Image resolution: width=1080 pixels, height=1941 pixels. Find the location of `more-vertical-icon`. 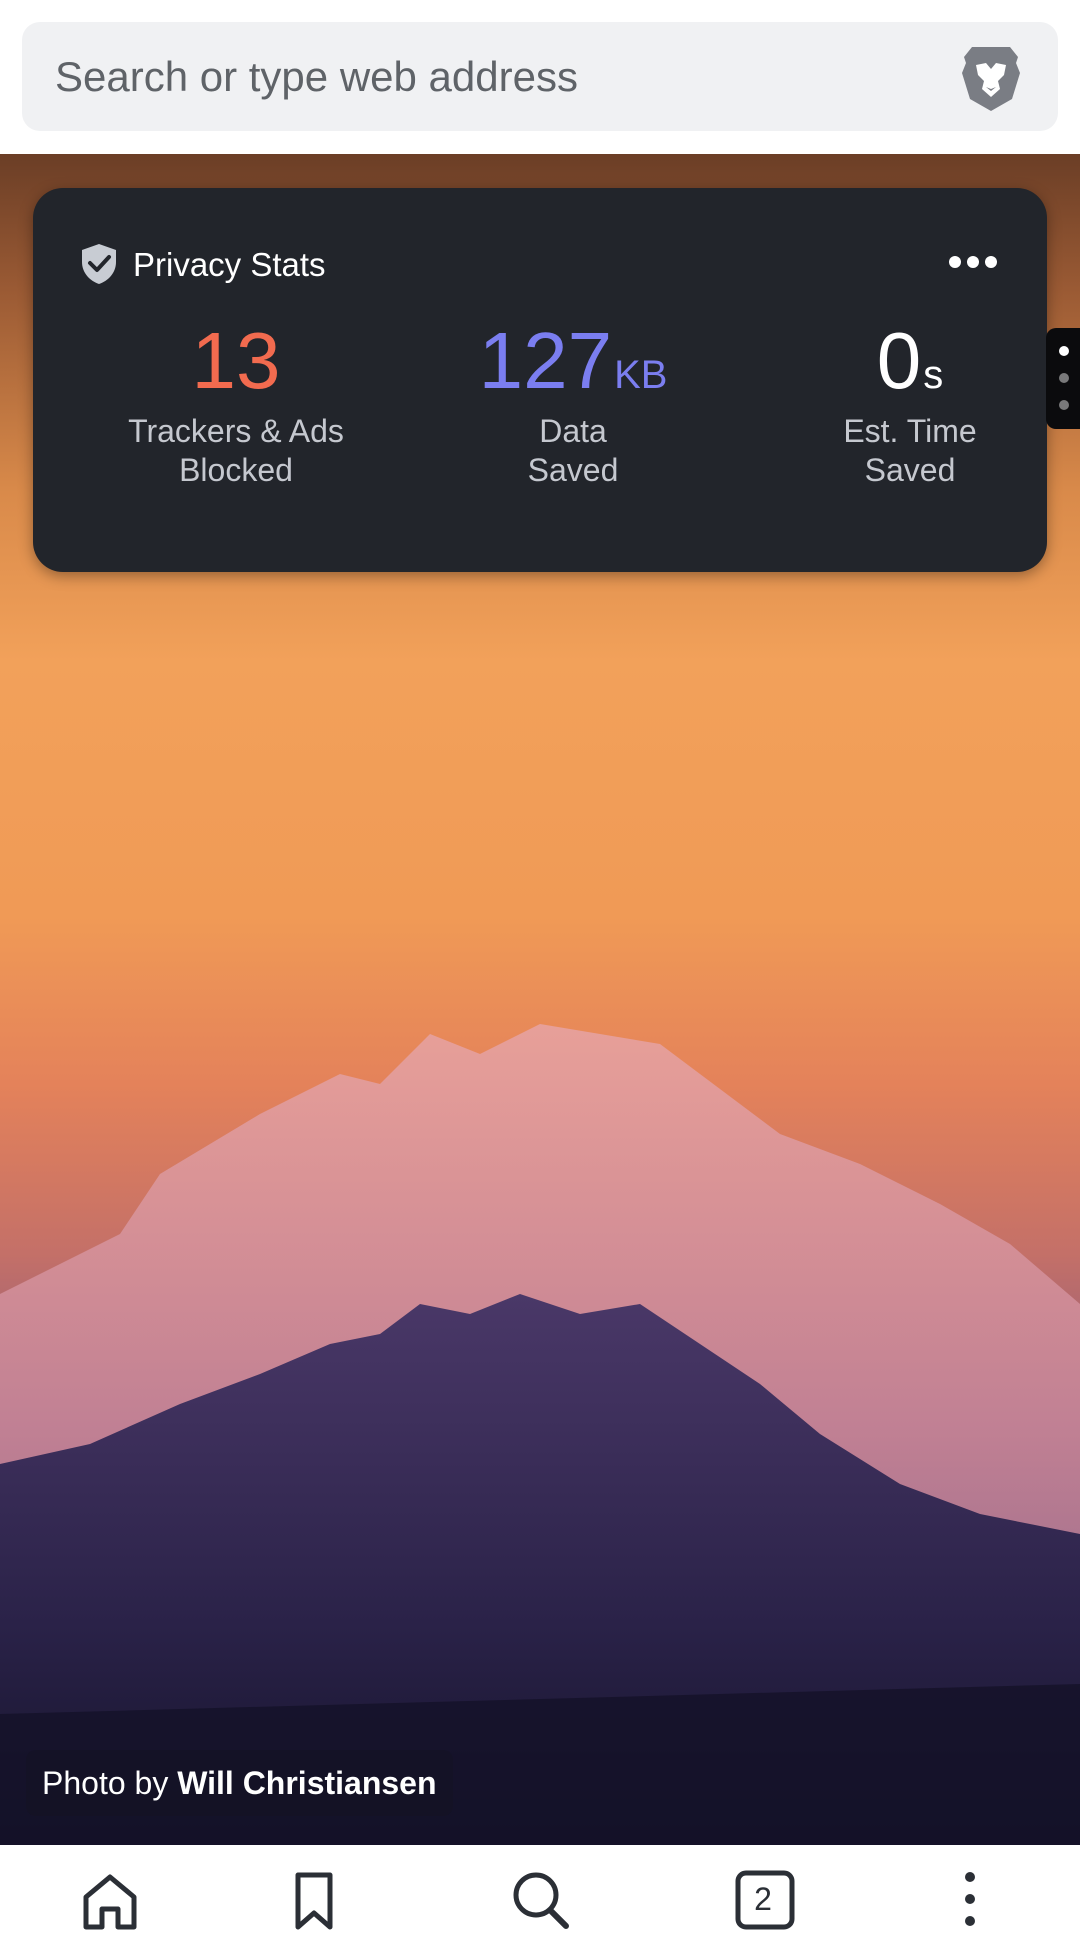

more-vertical-icon is located at coordinates (970, 1899).